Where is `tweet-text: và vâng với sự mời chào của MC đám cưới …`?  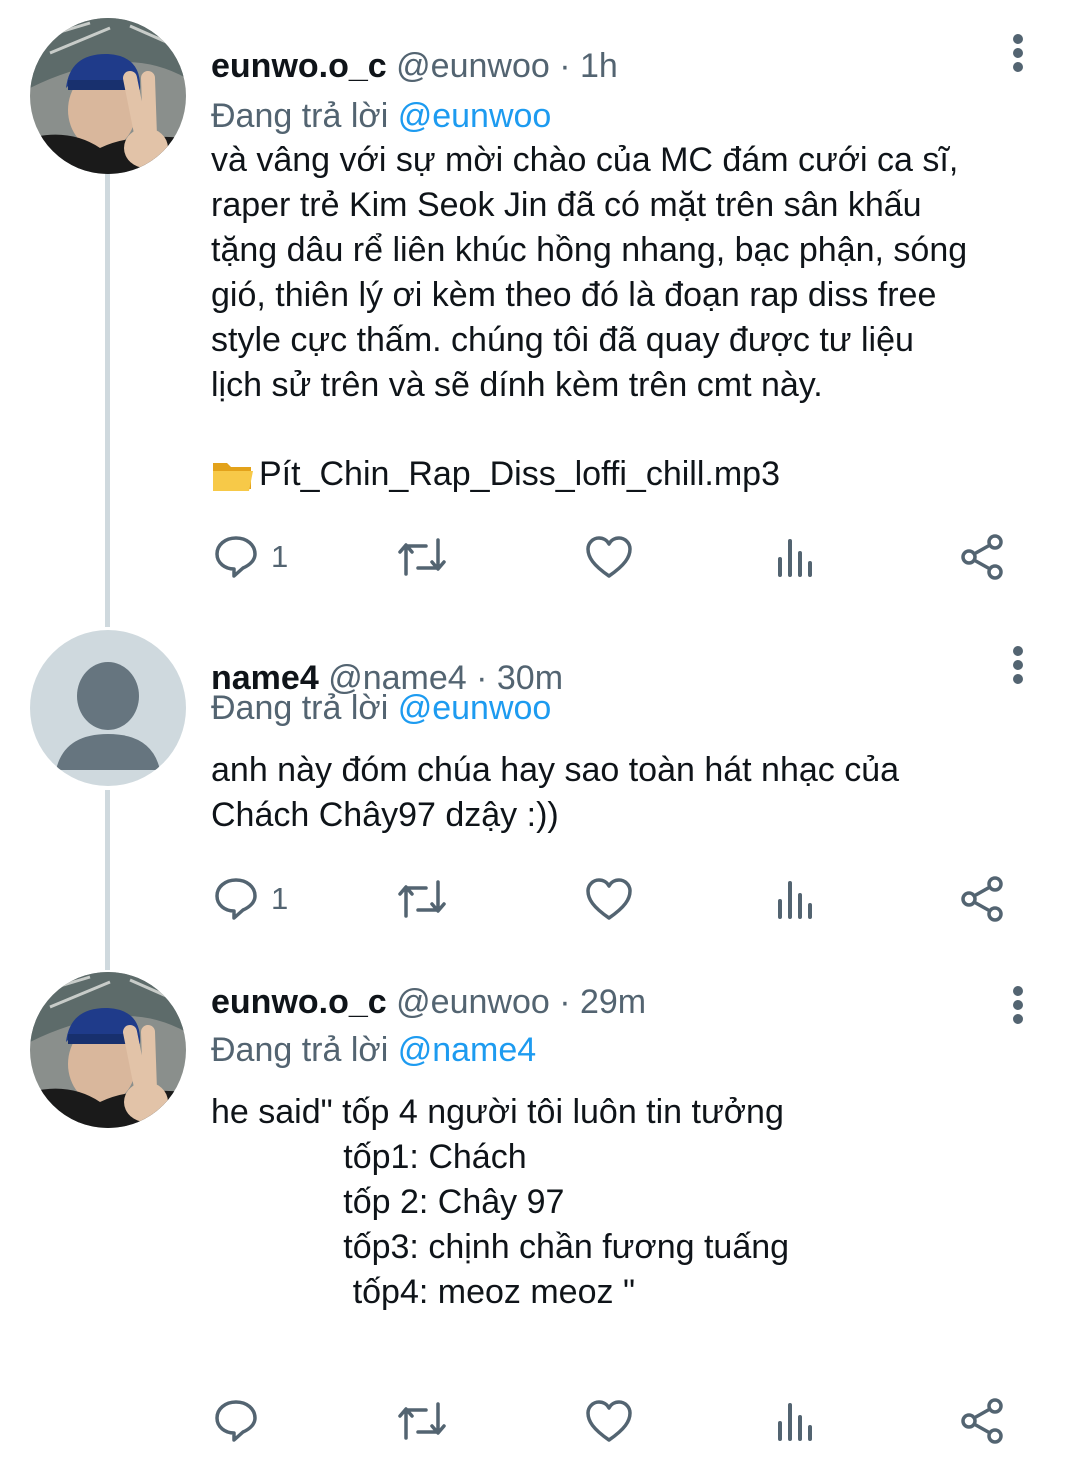 tweet-text: và vâng với sự mời chào của MC đám cưới … is located at coordinates (589, 272).